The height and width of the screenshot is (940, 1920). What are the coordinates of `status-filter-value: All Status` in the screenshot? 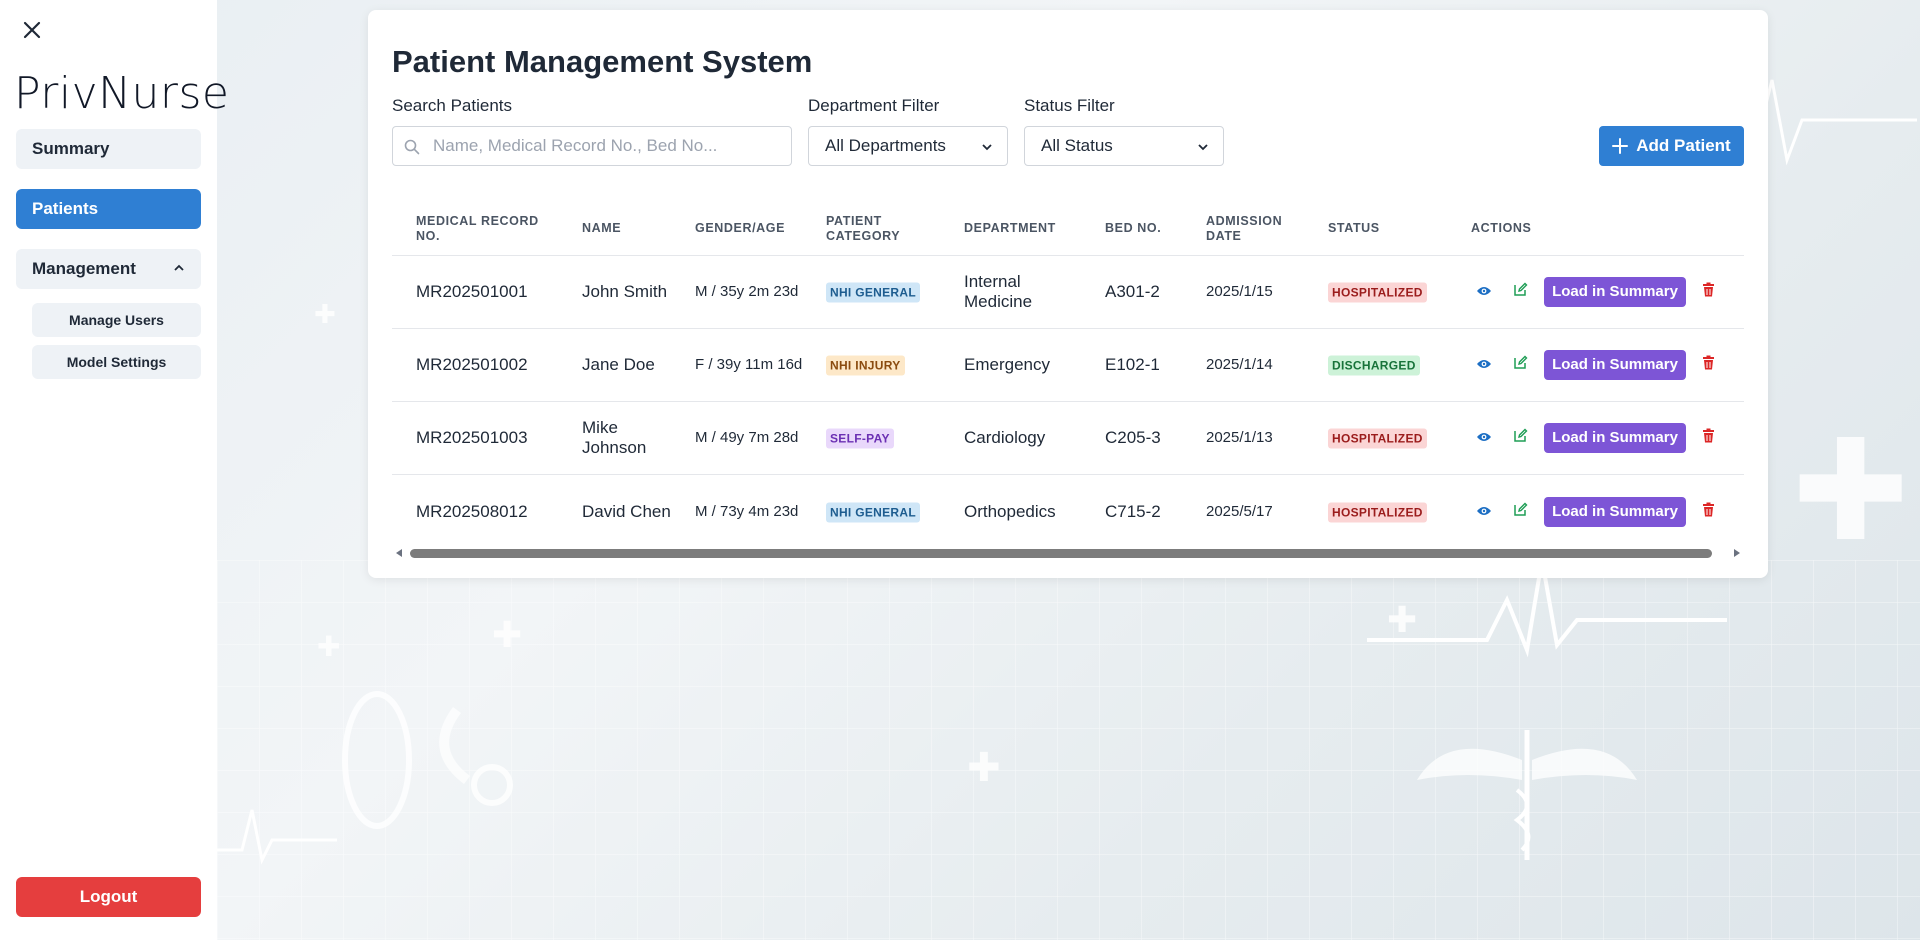 It's located at (1077, 145).